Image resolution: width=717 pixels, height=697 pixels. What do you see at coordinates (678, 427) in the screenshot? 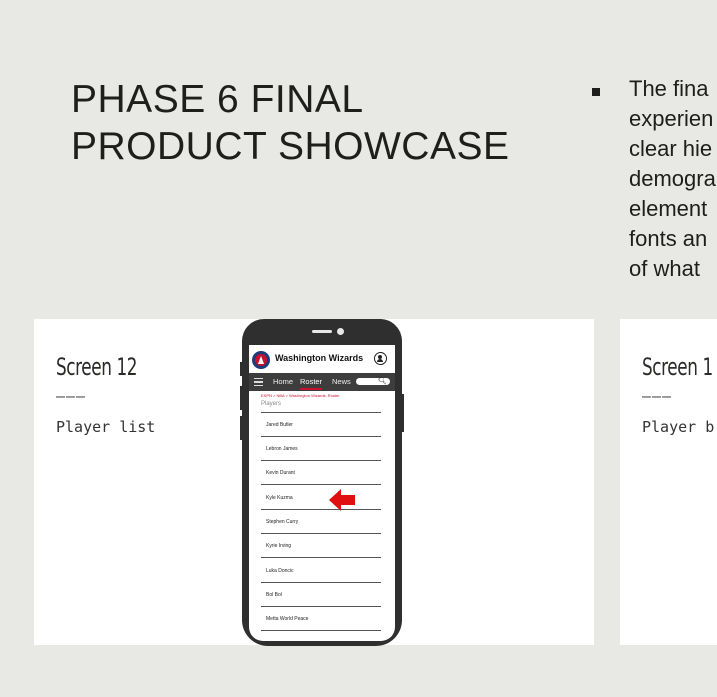
I see `card-subtitle: Player b` at bounding box center [678, 427].